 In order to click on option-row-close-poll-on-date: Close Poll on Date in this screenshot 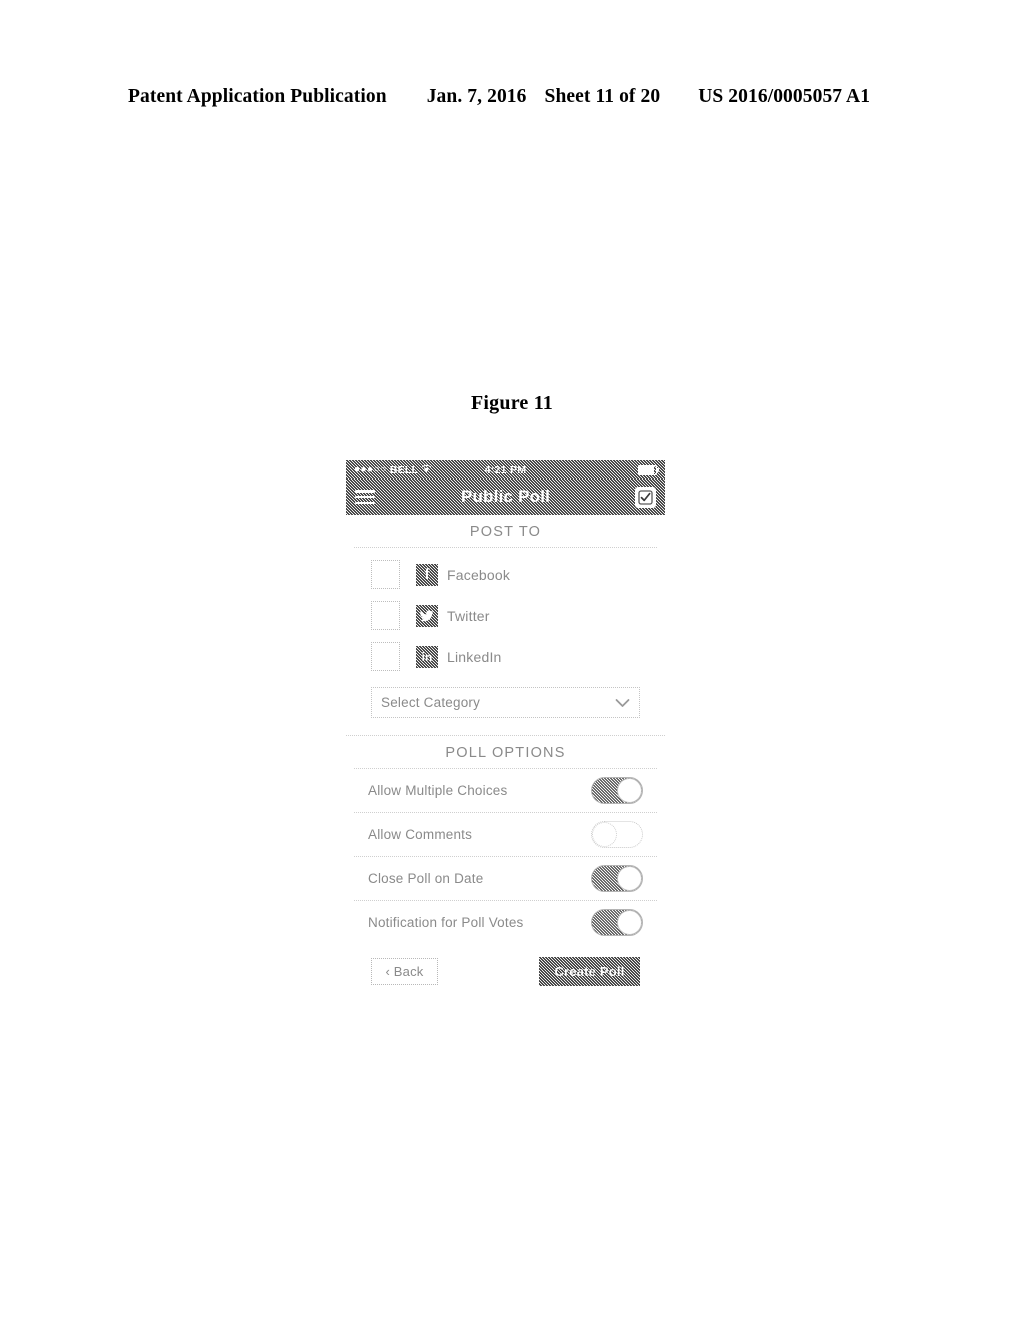, I will do `click(505, 878)`.